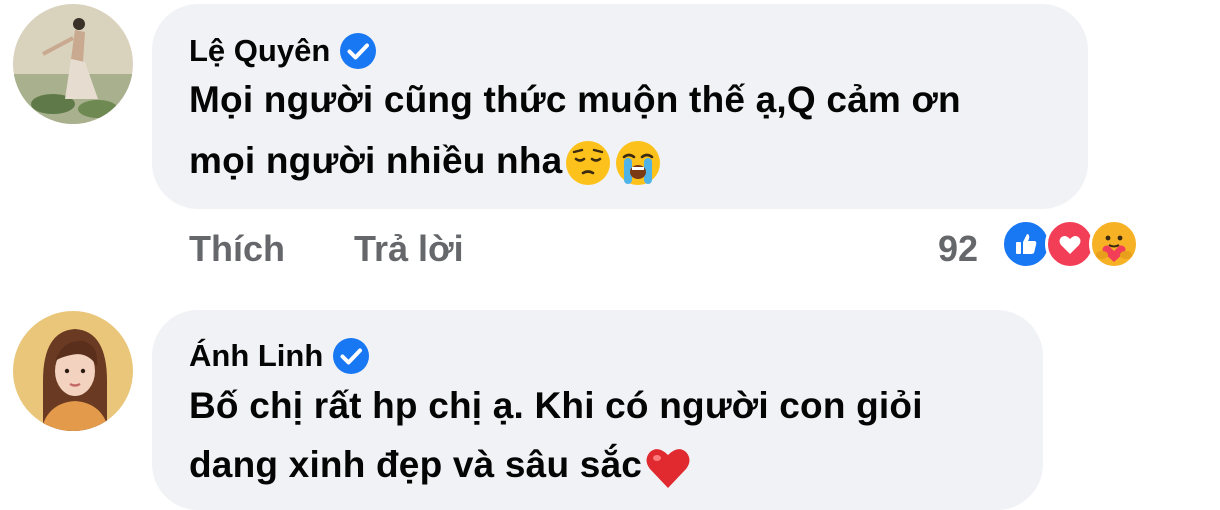 This screenshot has height=510, width=1220. What do you see at coordinates (409, 249) in the screenshot?
I see `reply-button: Trả lời` at bounding box center [409, 249].